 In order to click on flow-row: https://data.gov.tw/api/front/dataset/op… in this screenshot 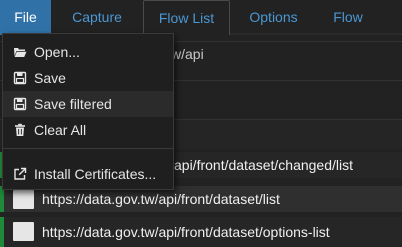, I will do `click(201, 232)`.